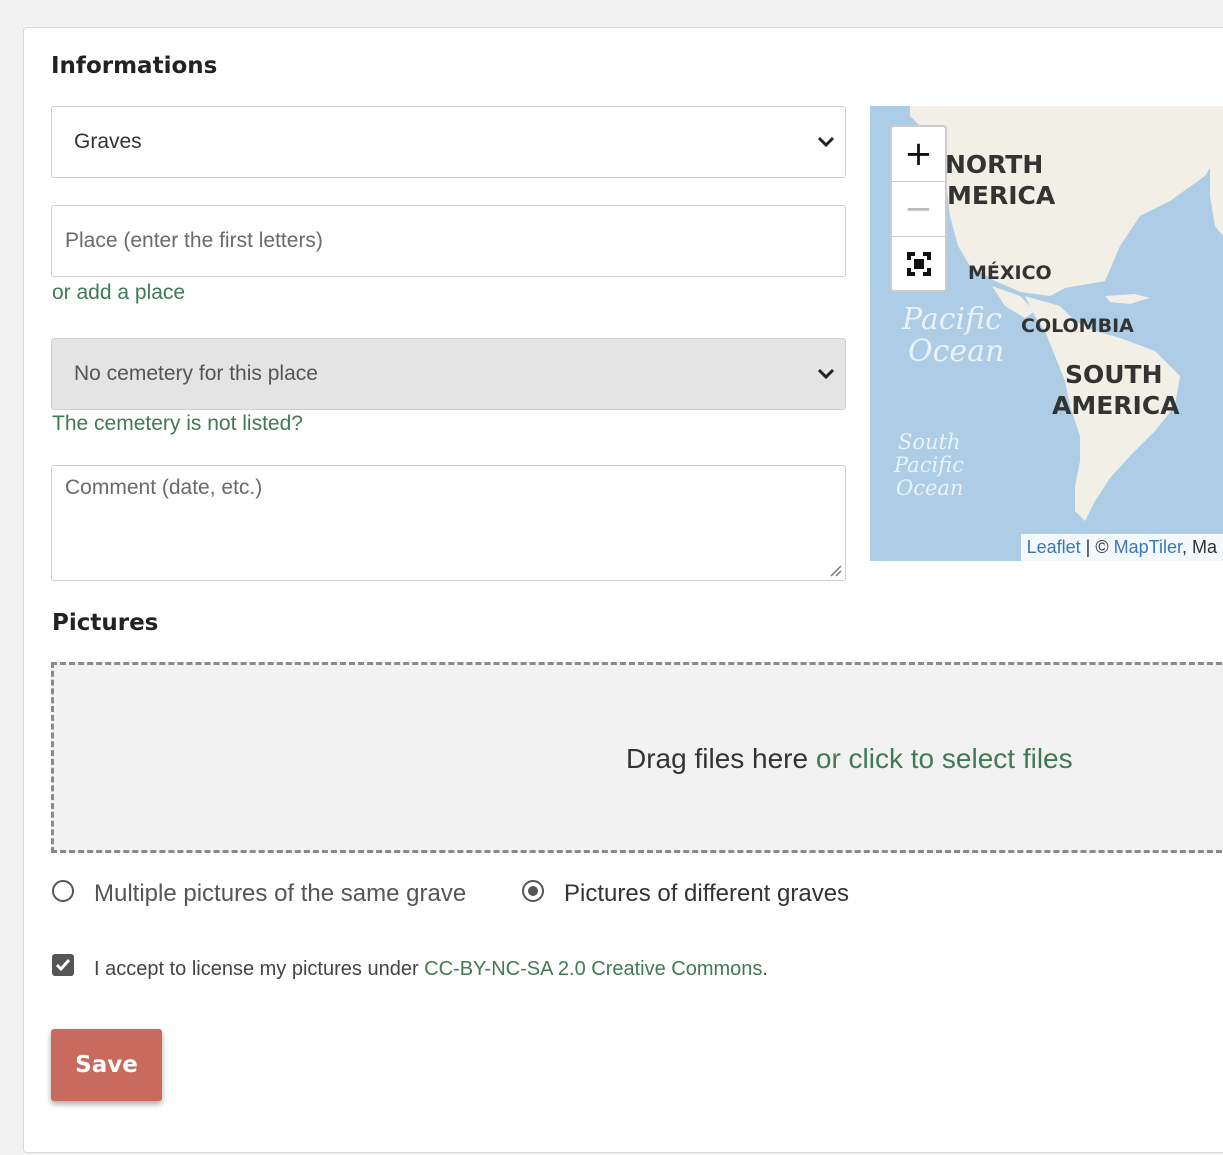 Image resolution: width=1223 pixels, height=1155 pixels. I want to click on map-label-south-america-2: AMERICA, so click(1116, 405).